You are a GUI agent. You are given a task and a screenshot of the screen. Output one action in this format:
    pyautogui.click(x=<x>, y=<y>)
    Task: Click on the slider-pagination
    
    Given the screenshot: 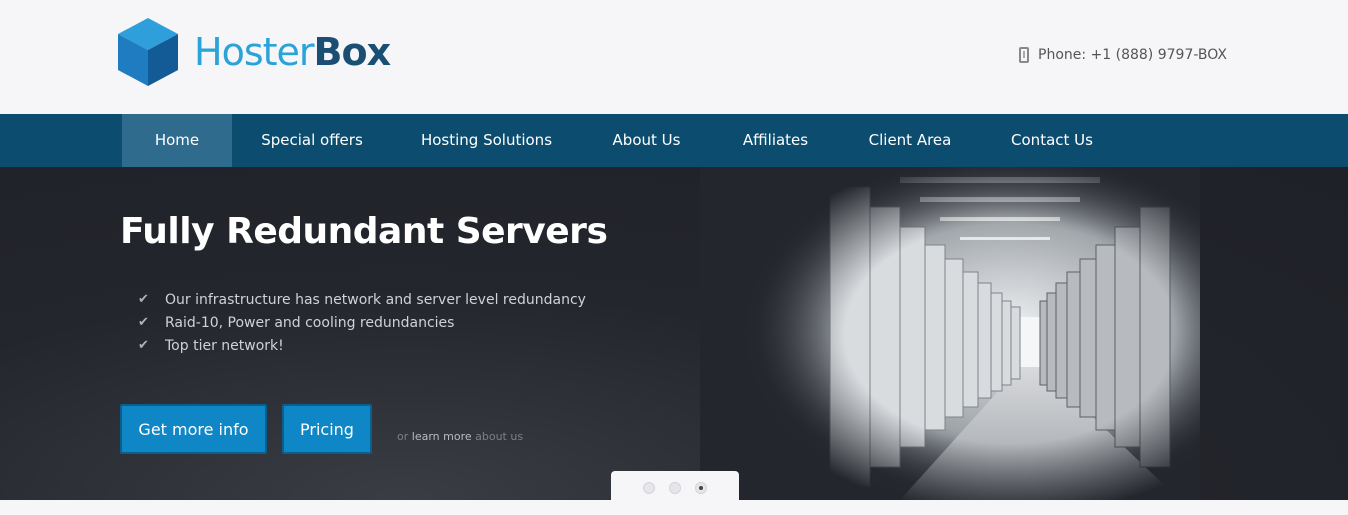 What is the action you would take?
    pyautogui.click(x=675, y=485)
    